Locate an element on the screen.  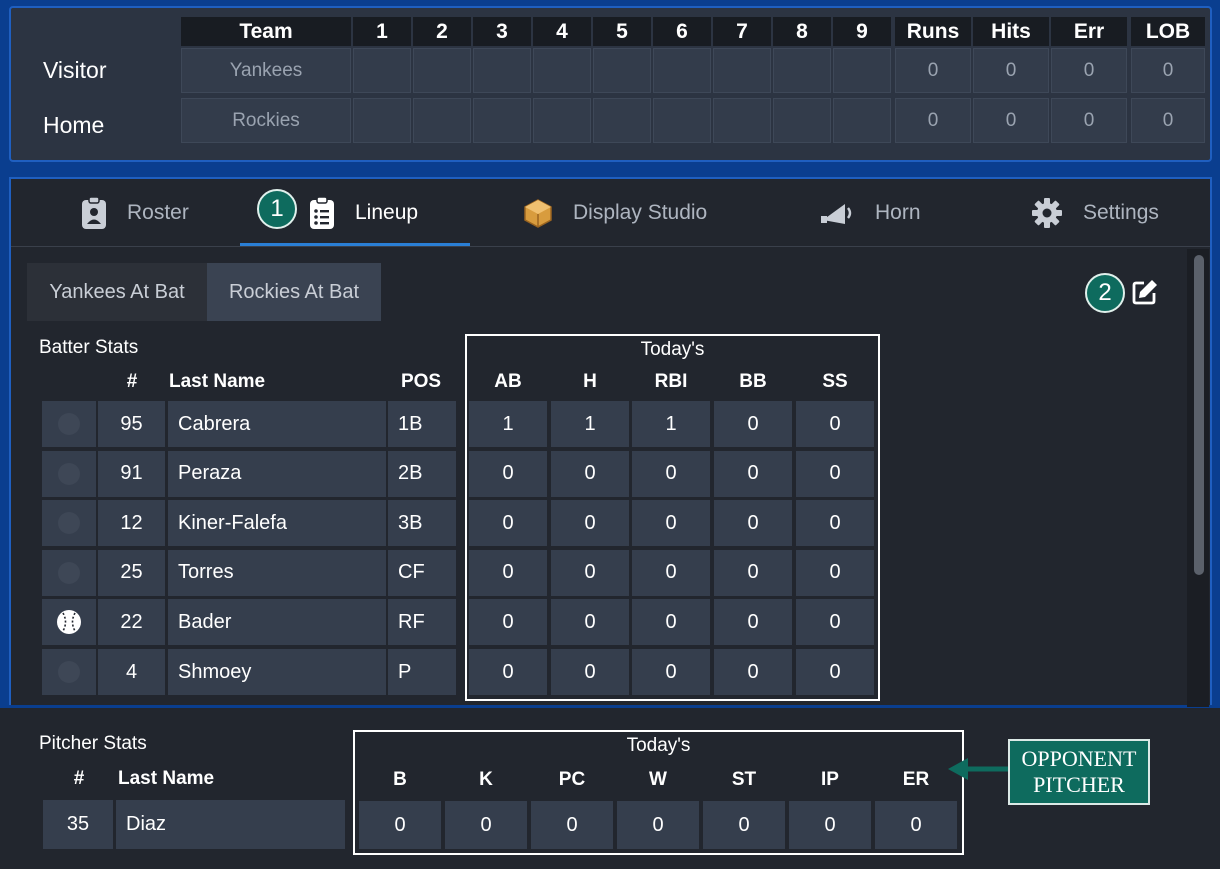
edit-button is located at coordinates (1146, 293).